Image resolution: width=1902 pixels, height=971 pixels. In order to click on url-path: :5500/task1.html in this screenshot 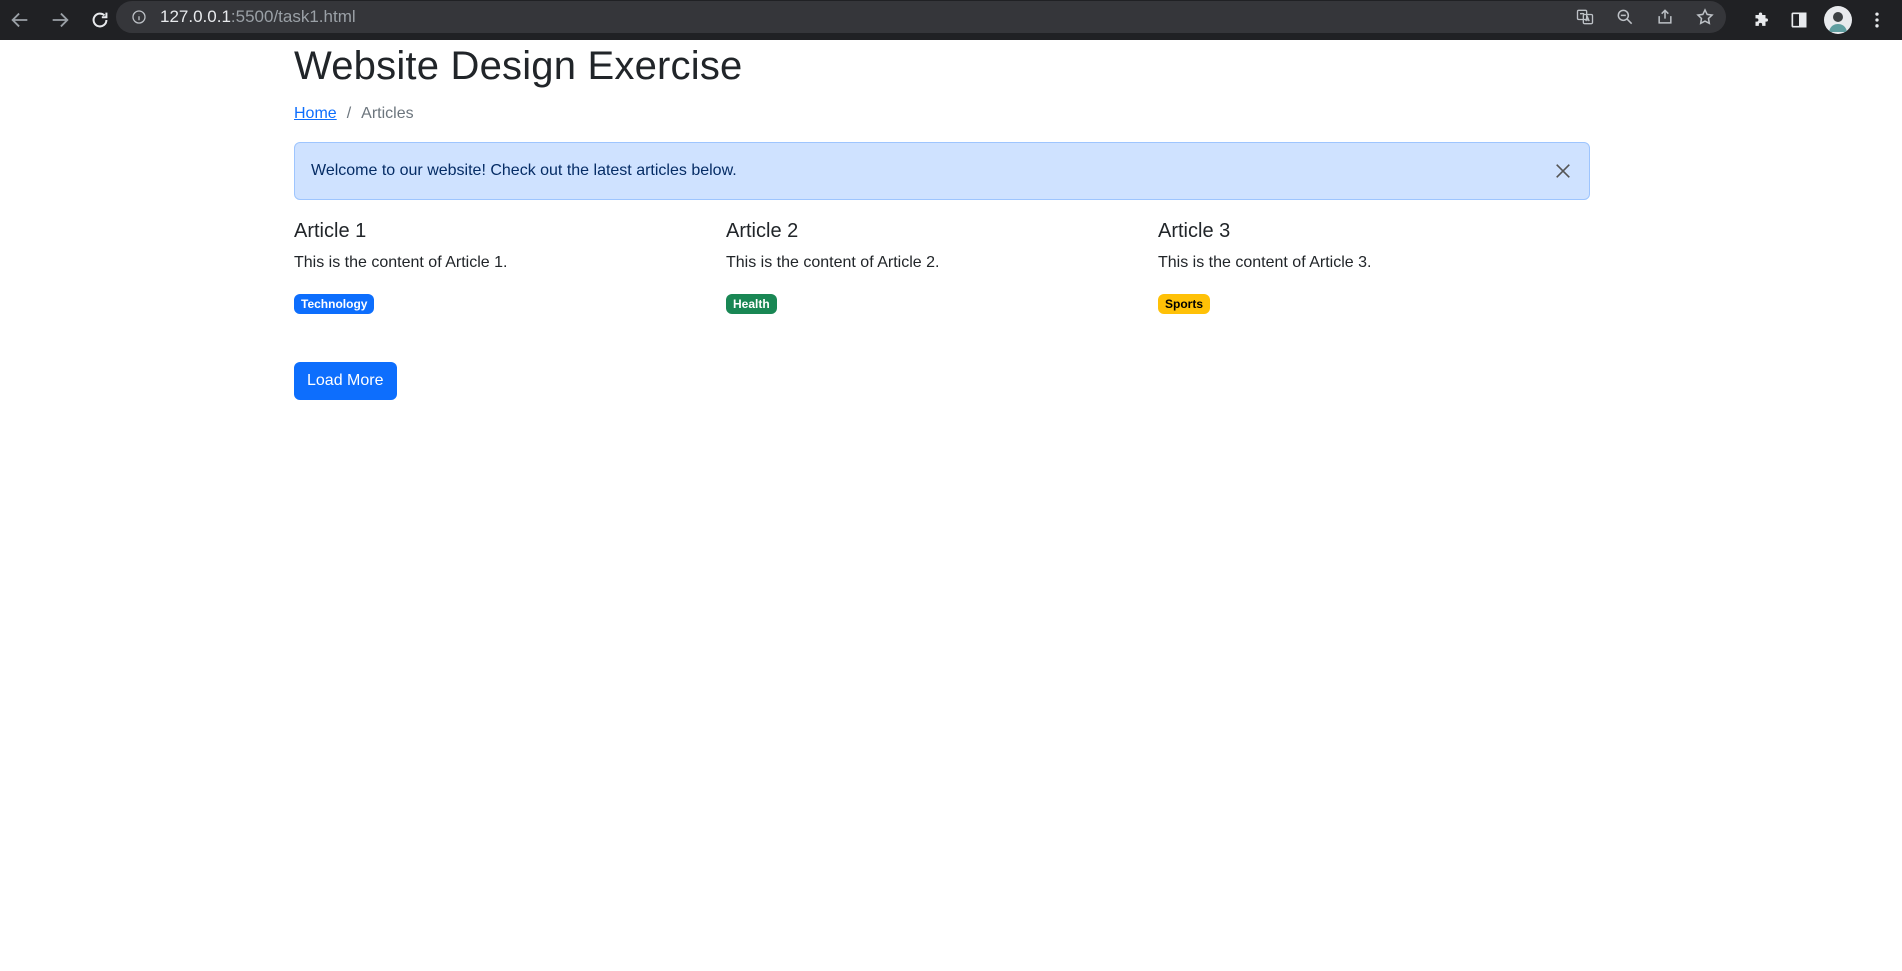, I will do `click(293, 16)`.